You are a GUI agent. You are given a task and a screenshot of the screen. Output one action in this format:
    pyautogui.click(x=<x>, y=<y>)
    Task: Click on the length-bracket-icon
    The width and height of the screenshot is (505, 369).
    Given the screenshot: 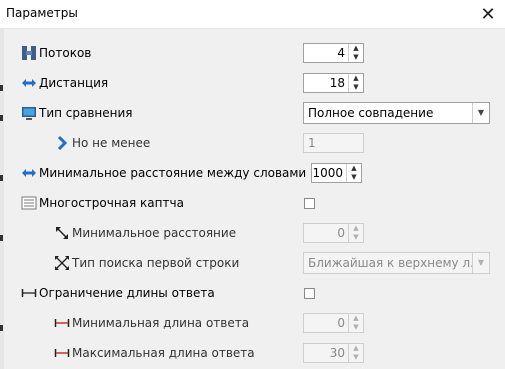 What is the action you would take?
    pyautogui.click(x=29, y=293)
    